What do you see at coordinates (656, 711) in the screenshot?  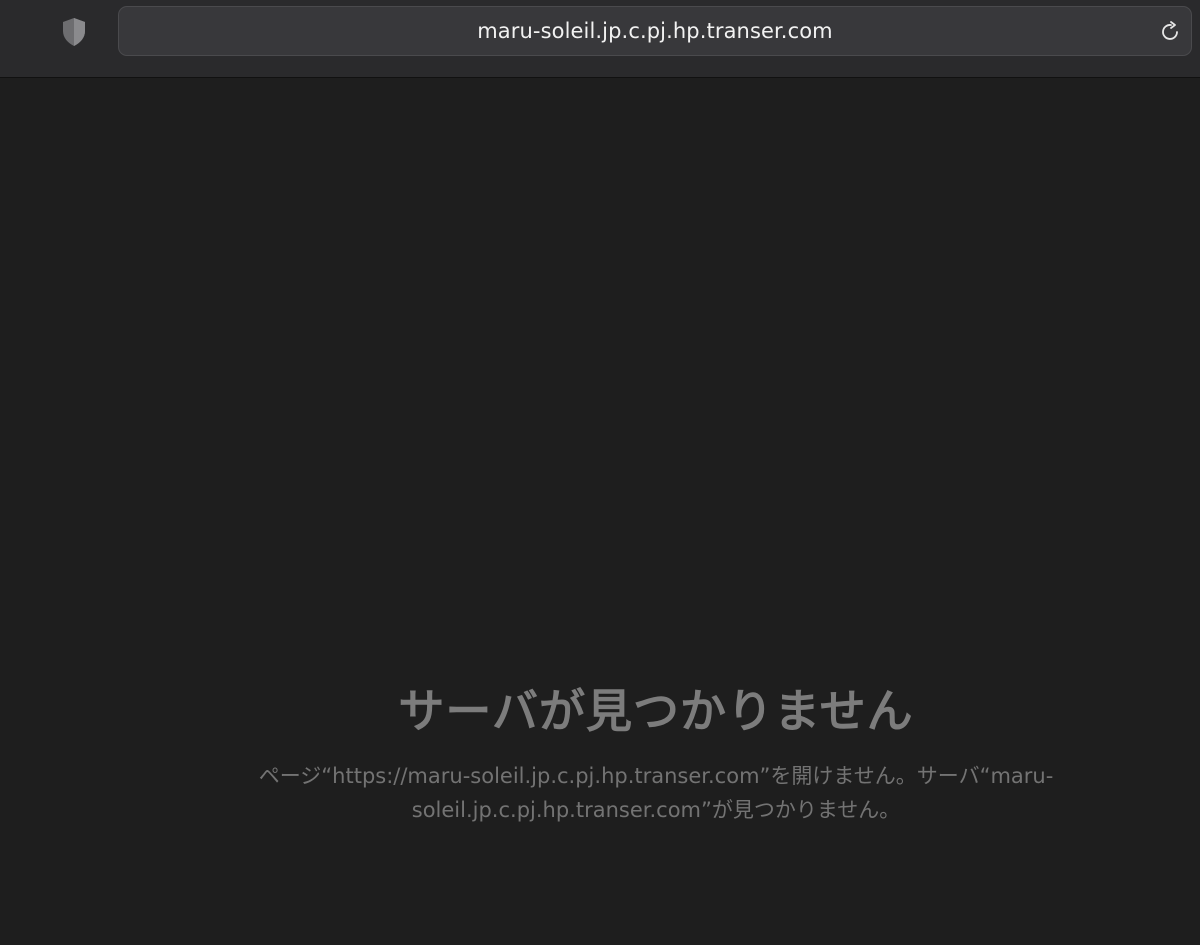 I see `error-title: サーバが見つかりません` at bounding box center [656, 711].